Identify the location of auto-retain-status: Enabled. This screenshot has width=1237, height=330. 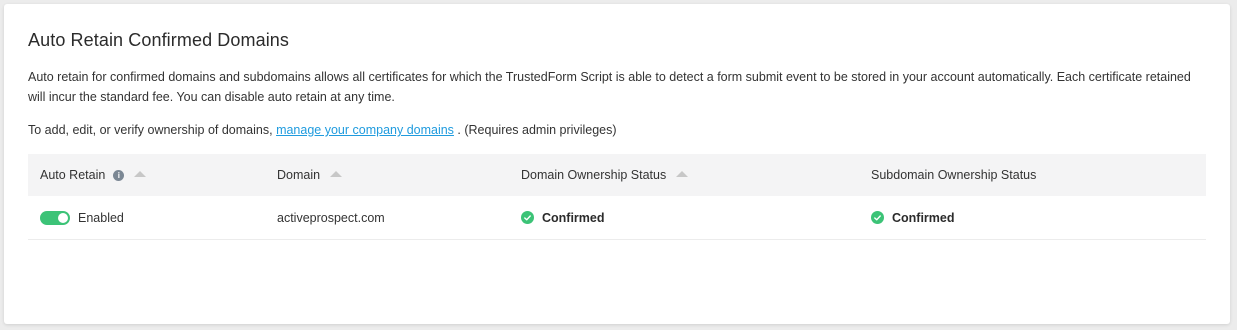
(101, 217).